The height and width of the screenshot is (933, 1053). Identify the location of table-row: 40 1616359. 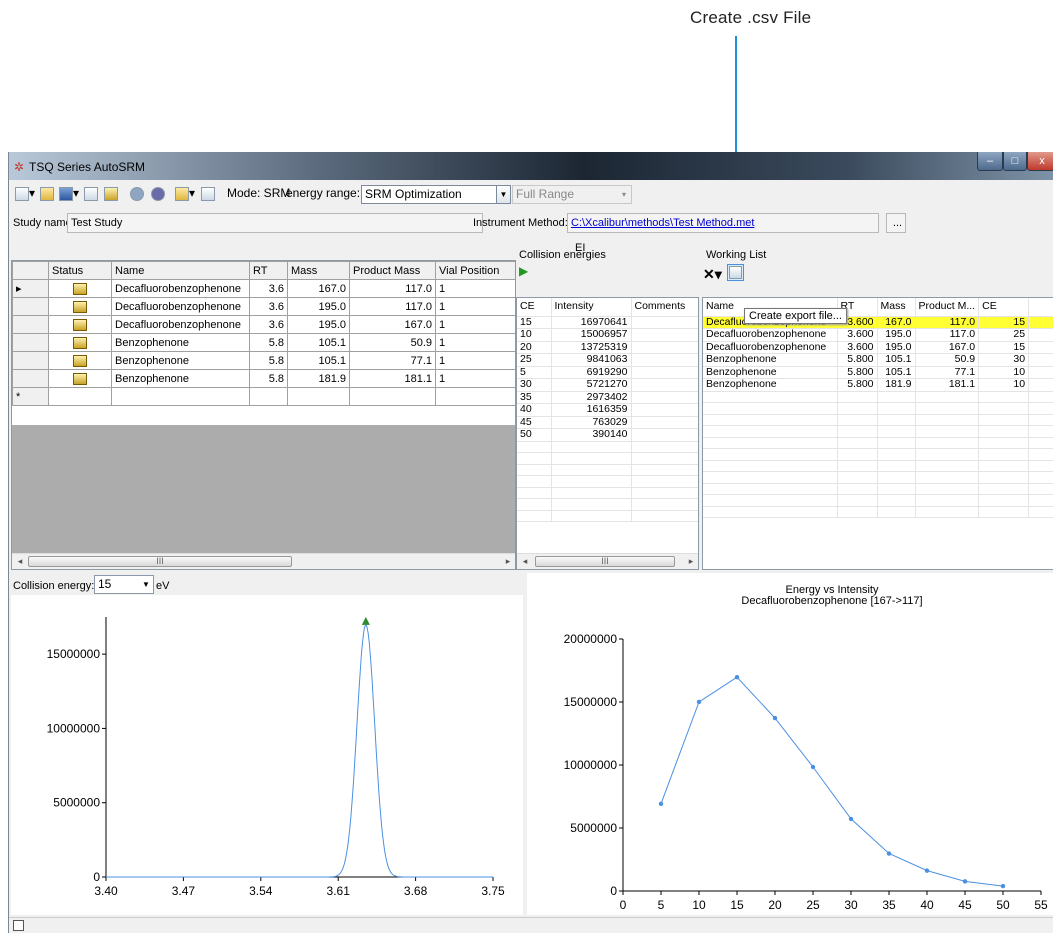
(607, 410).